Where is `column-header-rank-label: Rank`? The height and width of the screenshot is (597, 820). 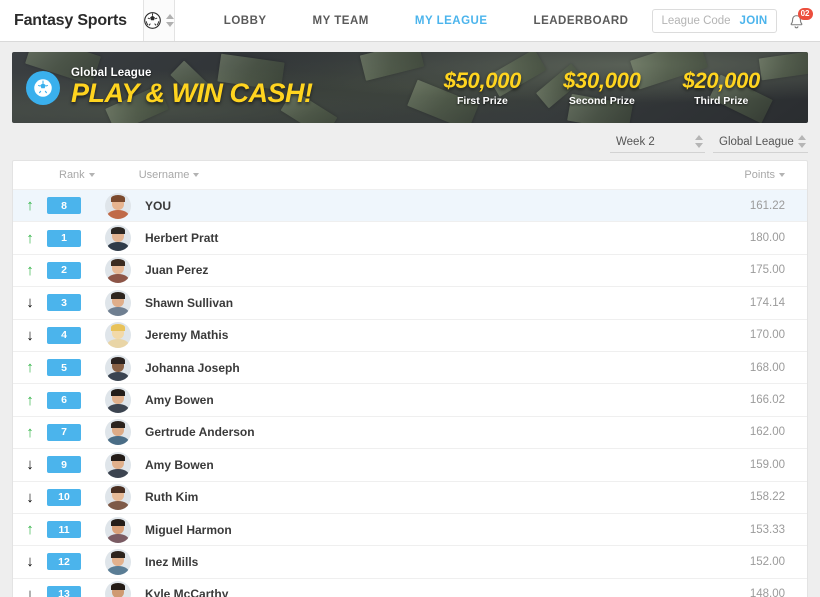
column-header-rank-label: Rank is located at coordinates (72, 175).